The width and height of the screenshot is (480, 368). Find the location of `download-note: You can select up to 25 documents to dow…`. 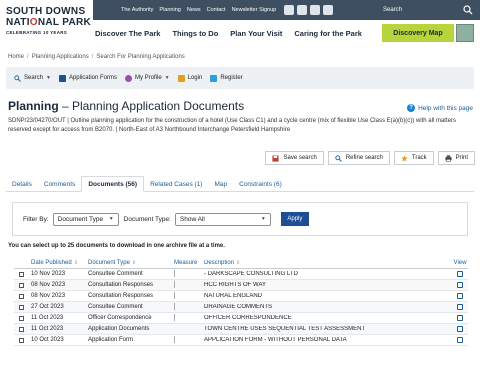

download-note: You can select up to 25 documents to dow… is located at coordinates (116, 246).